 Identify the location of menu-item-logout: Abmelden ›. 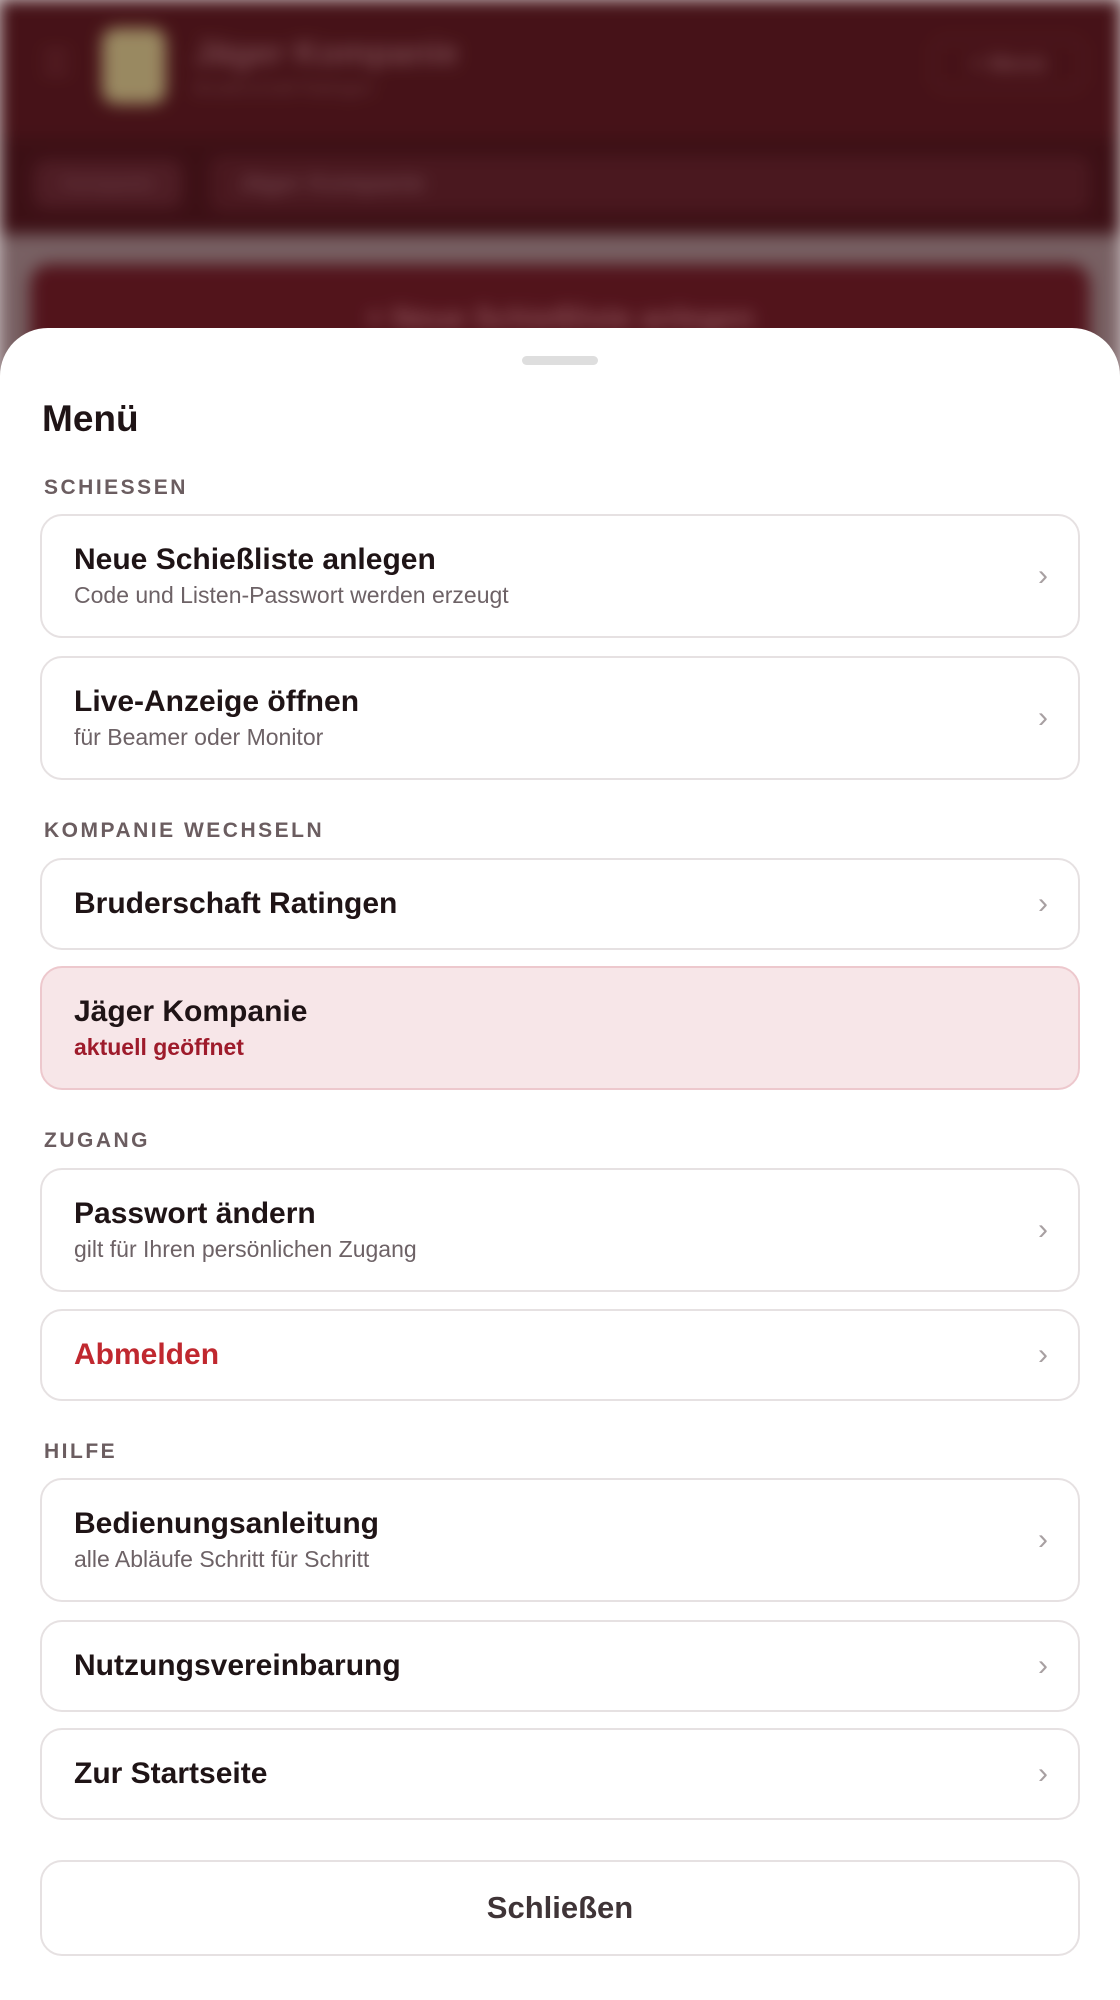
(560, 1355).